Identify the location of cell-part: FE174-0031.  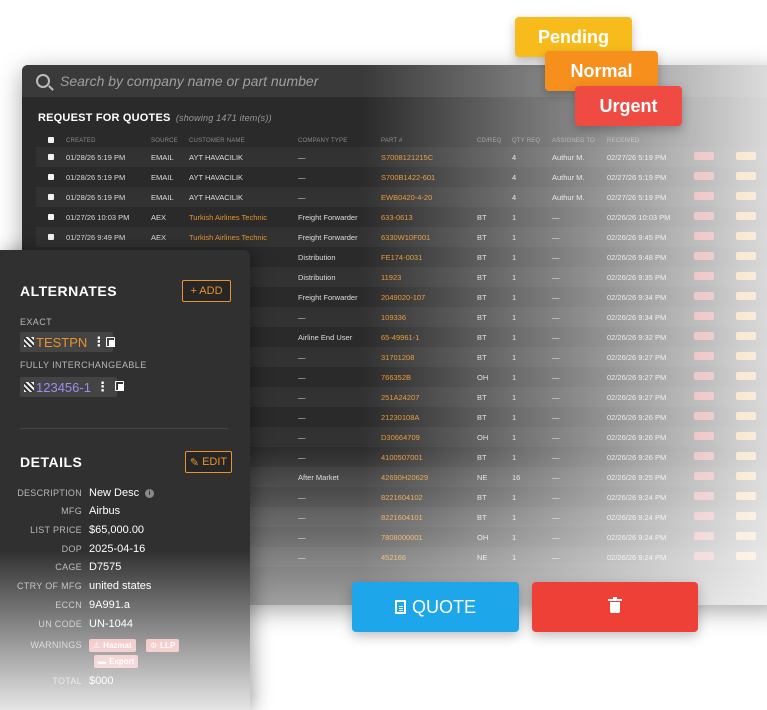
(429, 257).